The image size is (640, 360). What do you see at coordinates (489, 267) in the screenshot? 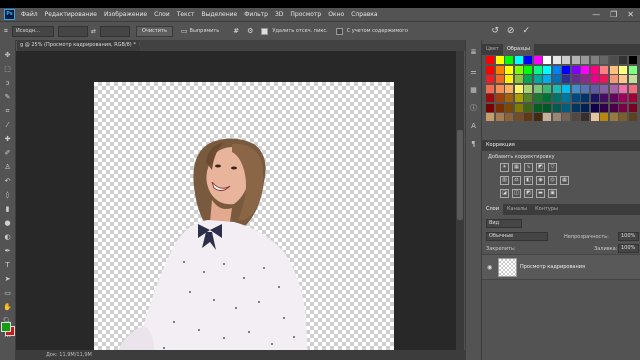
I see `visibility-eye-icon: ◉` at bounding box center [489, 267].